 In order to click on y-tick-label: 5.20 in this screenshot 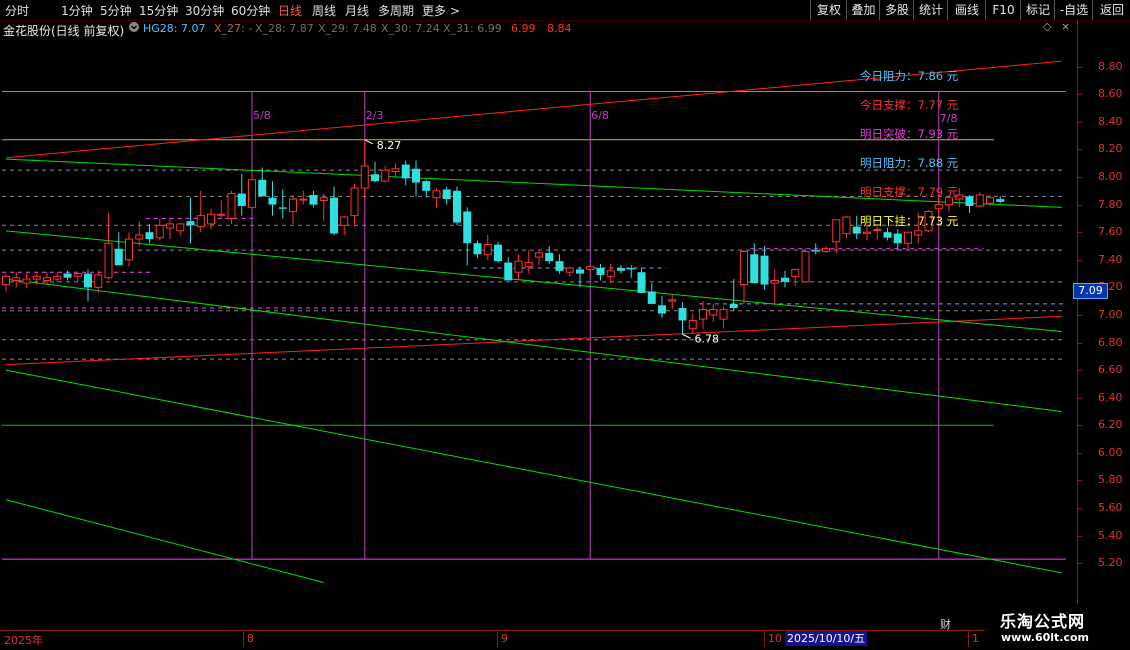, I will do `click(1110, 563)`.